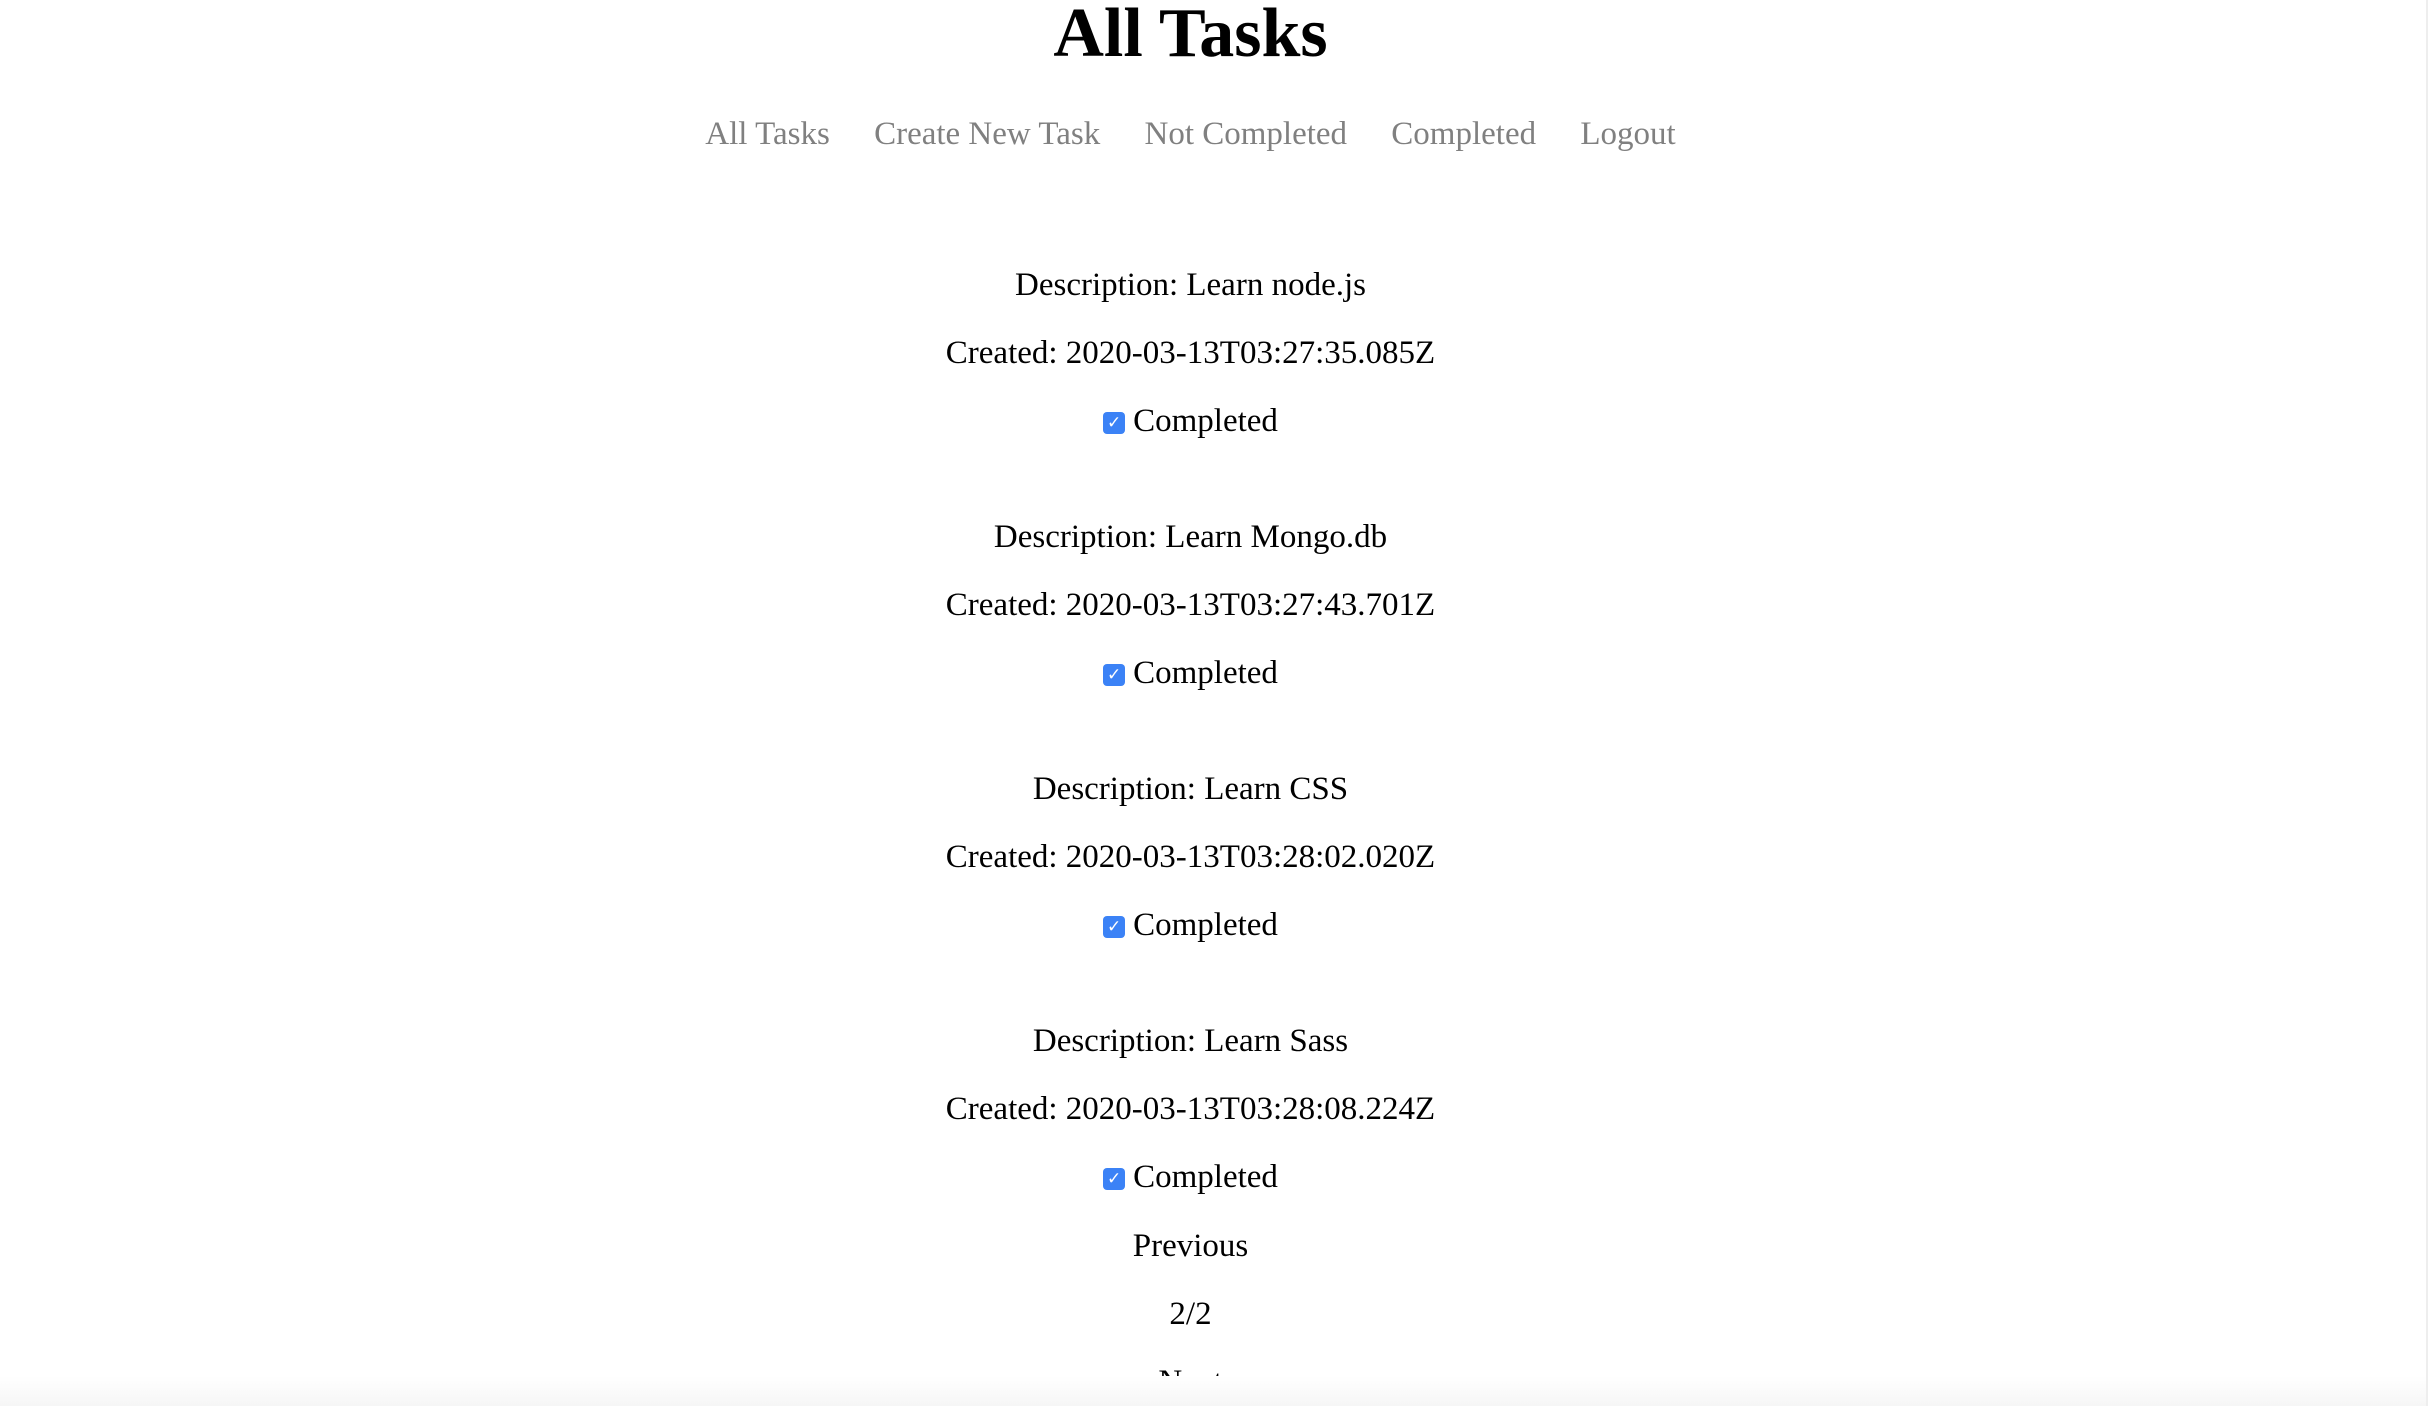 The height and width of the screenshot is (1406, 2428). What do you see at coordinates (1245, 134) in the screenshot?
I see `nav-link-not-completed: Not Completed` at bounding box center [1245, 134].